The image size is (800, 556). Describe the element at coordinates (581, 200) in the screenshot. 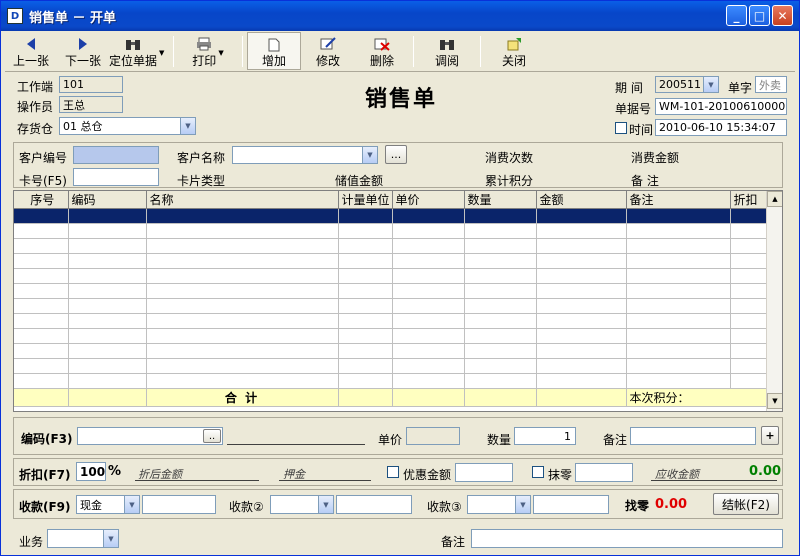

I see `column-header: 金额` at that location.